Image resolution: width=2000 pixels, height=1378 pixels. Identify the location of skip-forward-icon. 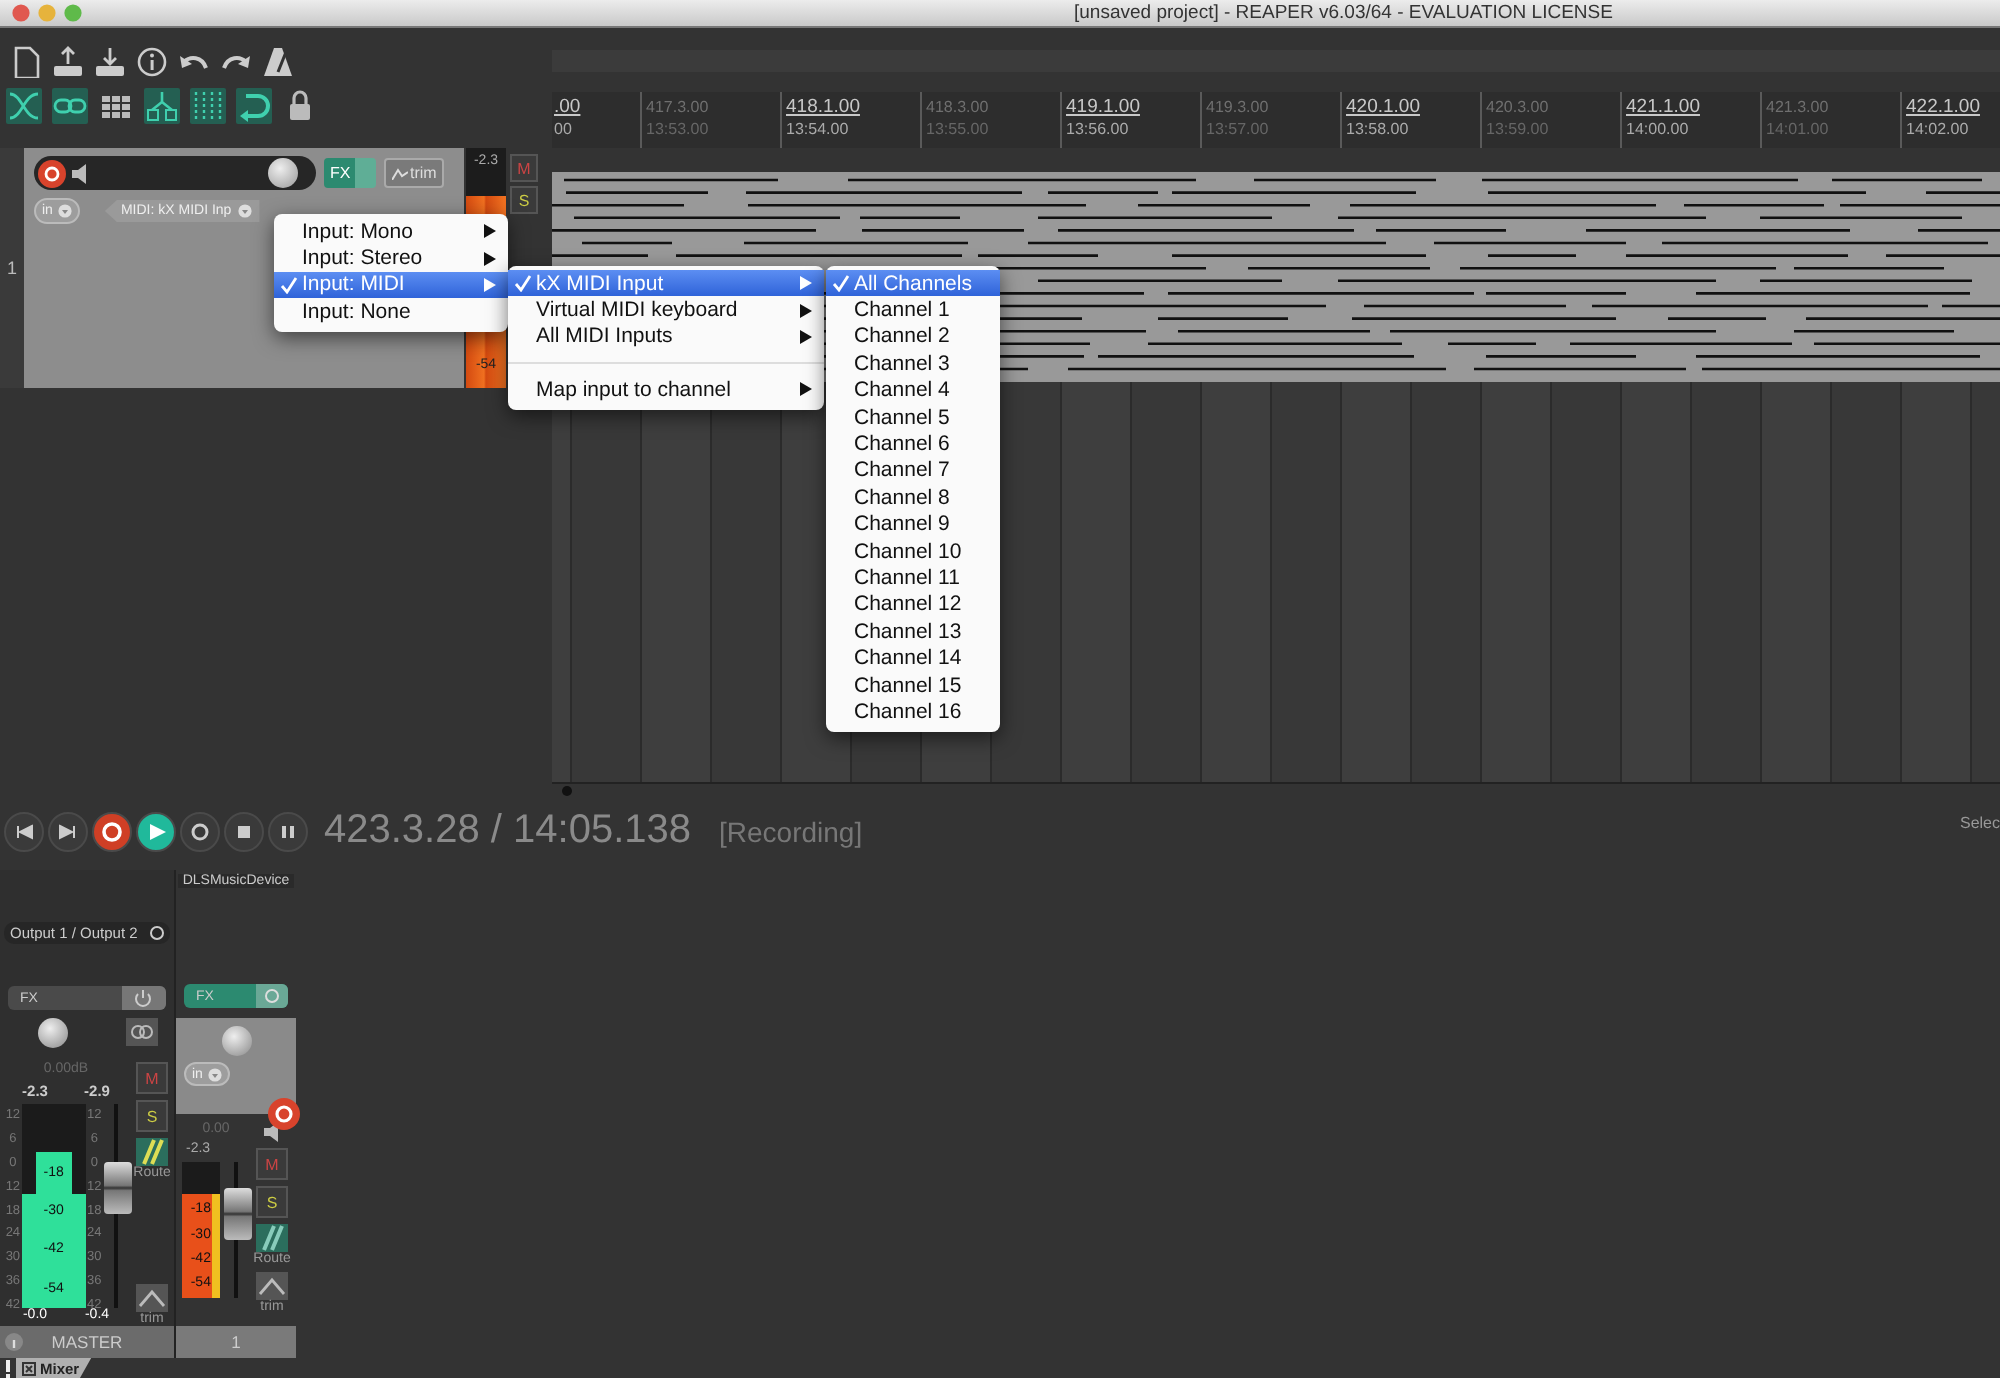
(68, 831).